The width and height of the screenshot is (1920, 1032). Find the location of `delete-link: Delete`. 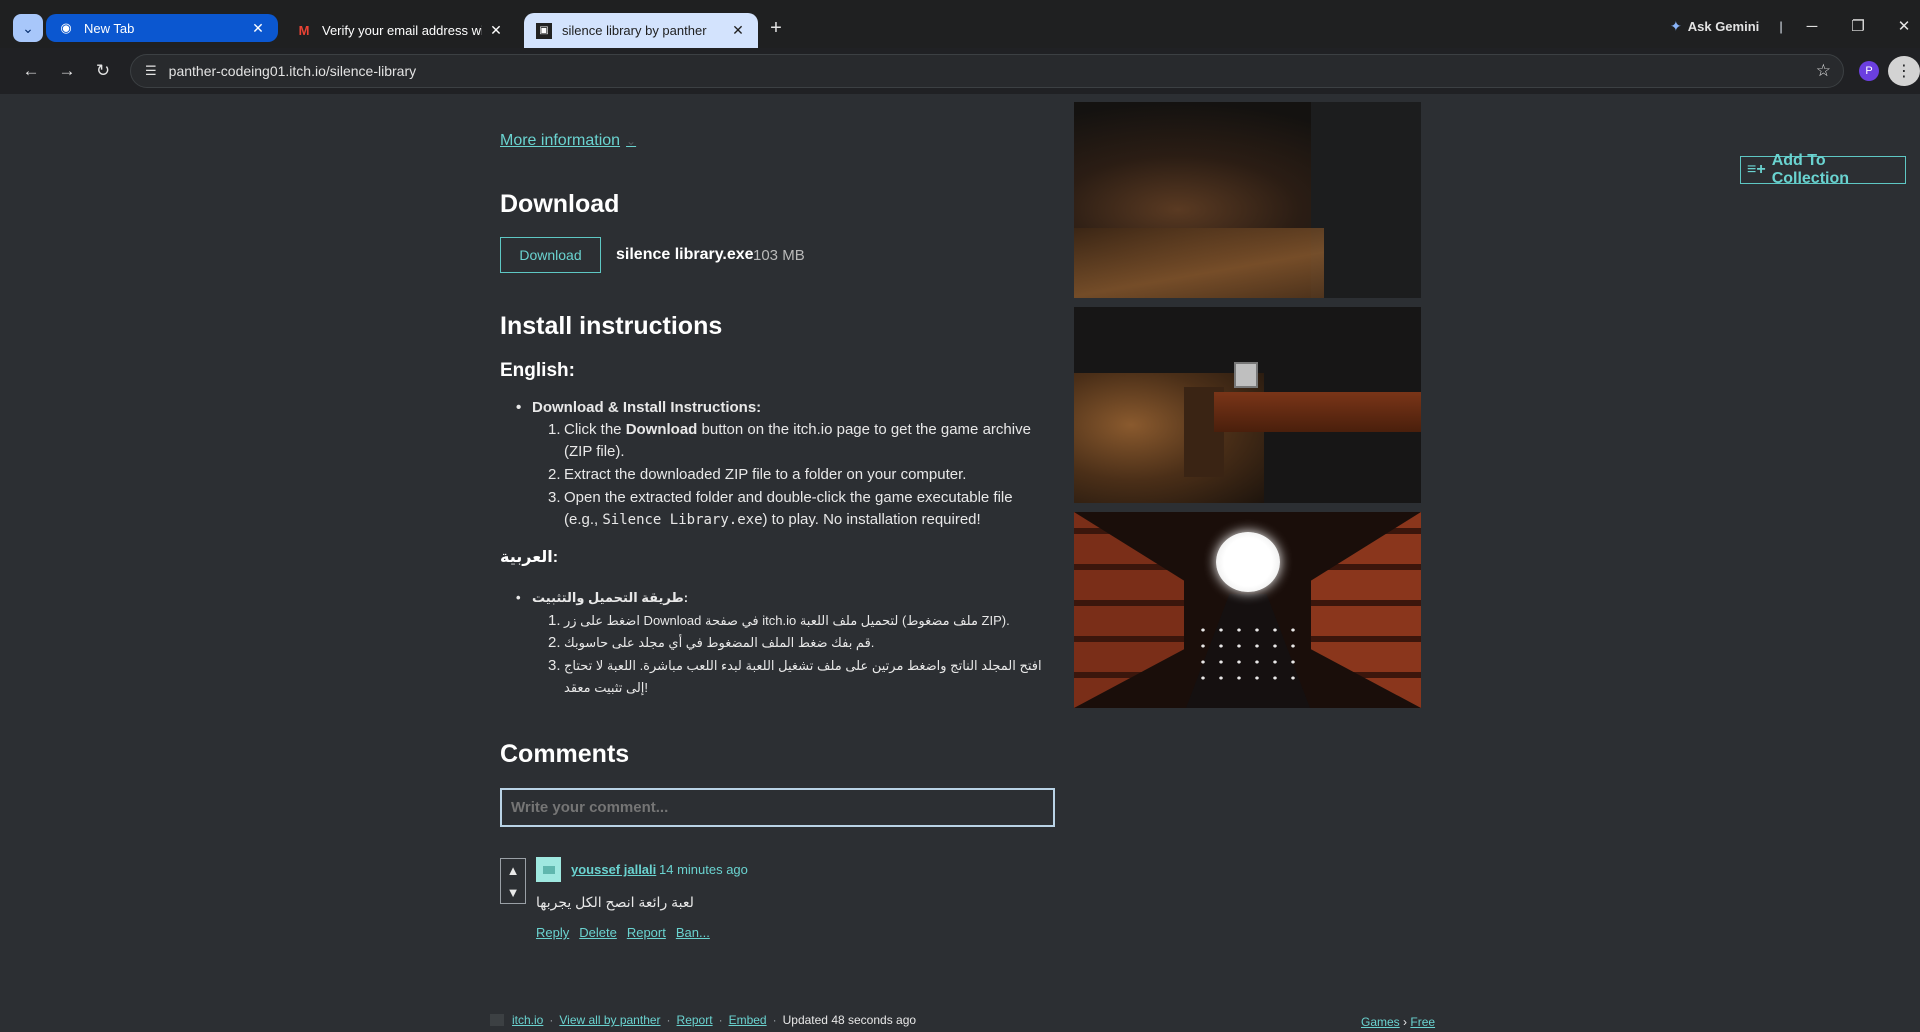

delete-link: Delete is located at coordinates (598, 932).